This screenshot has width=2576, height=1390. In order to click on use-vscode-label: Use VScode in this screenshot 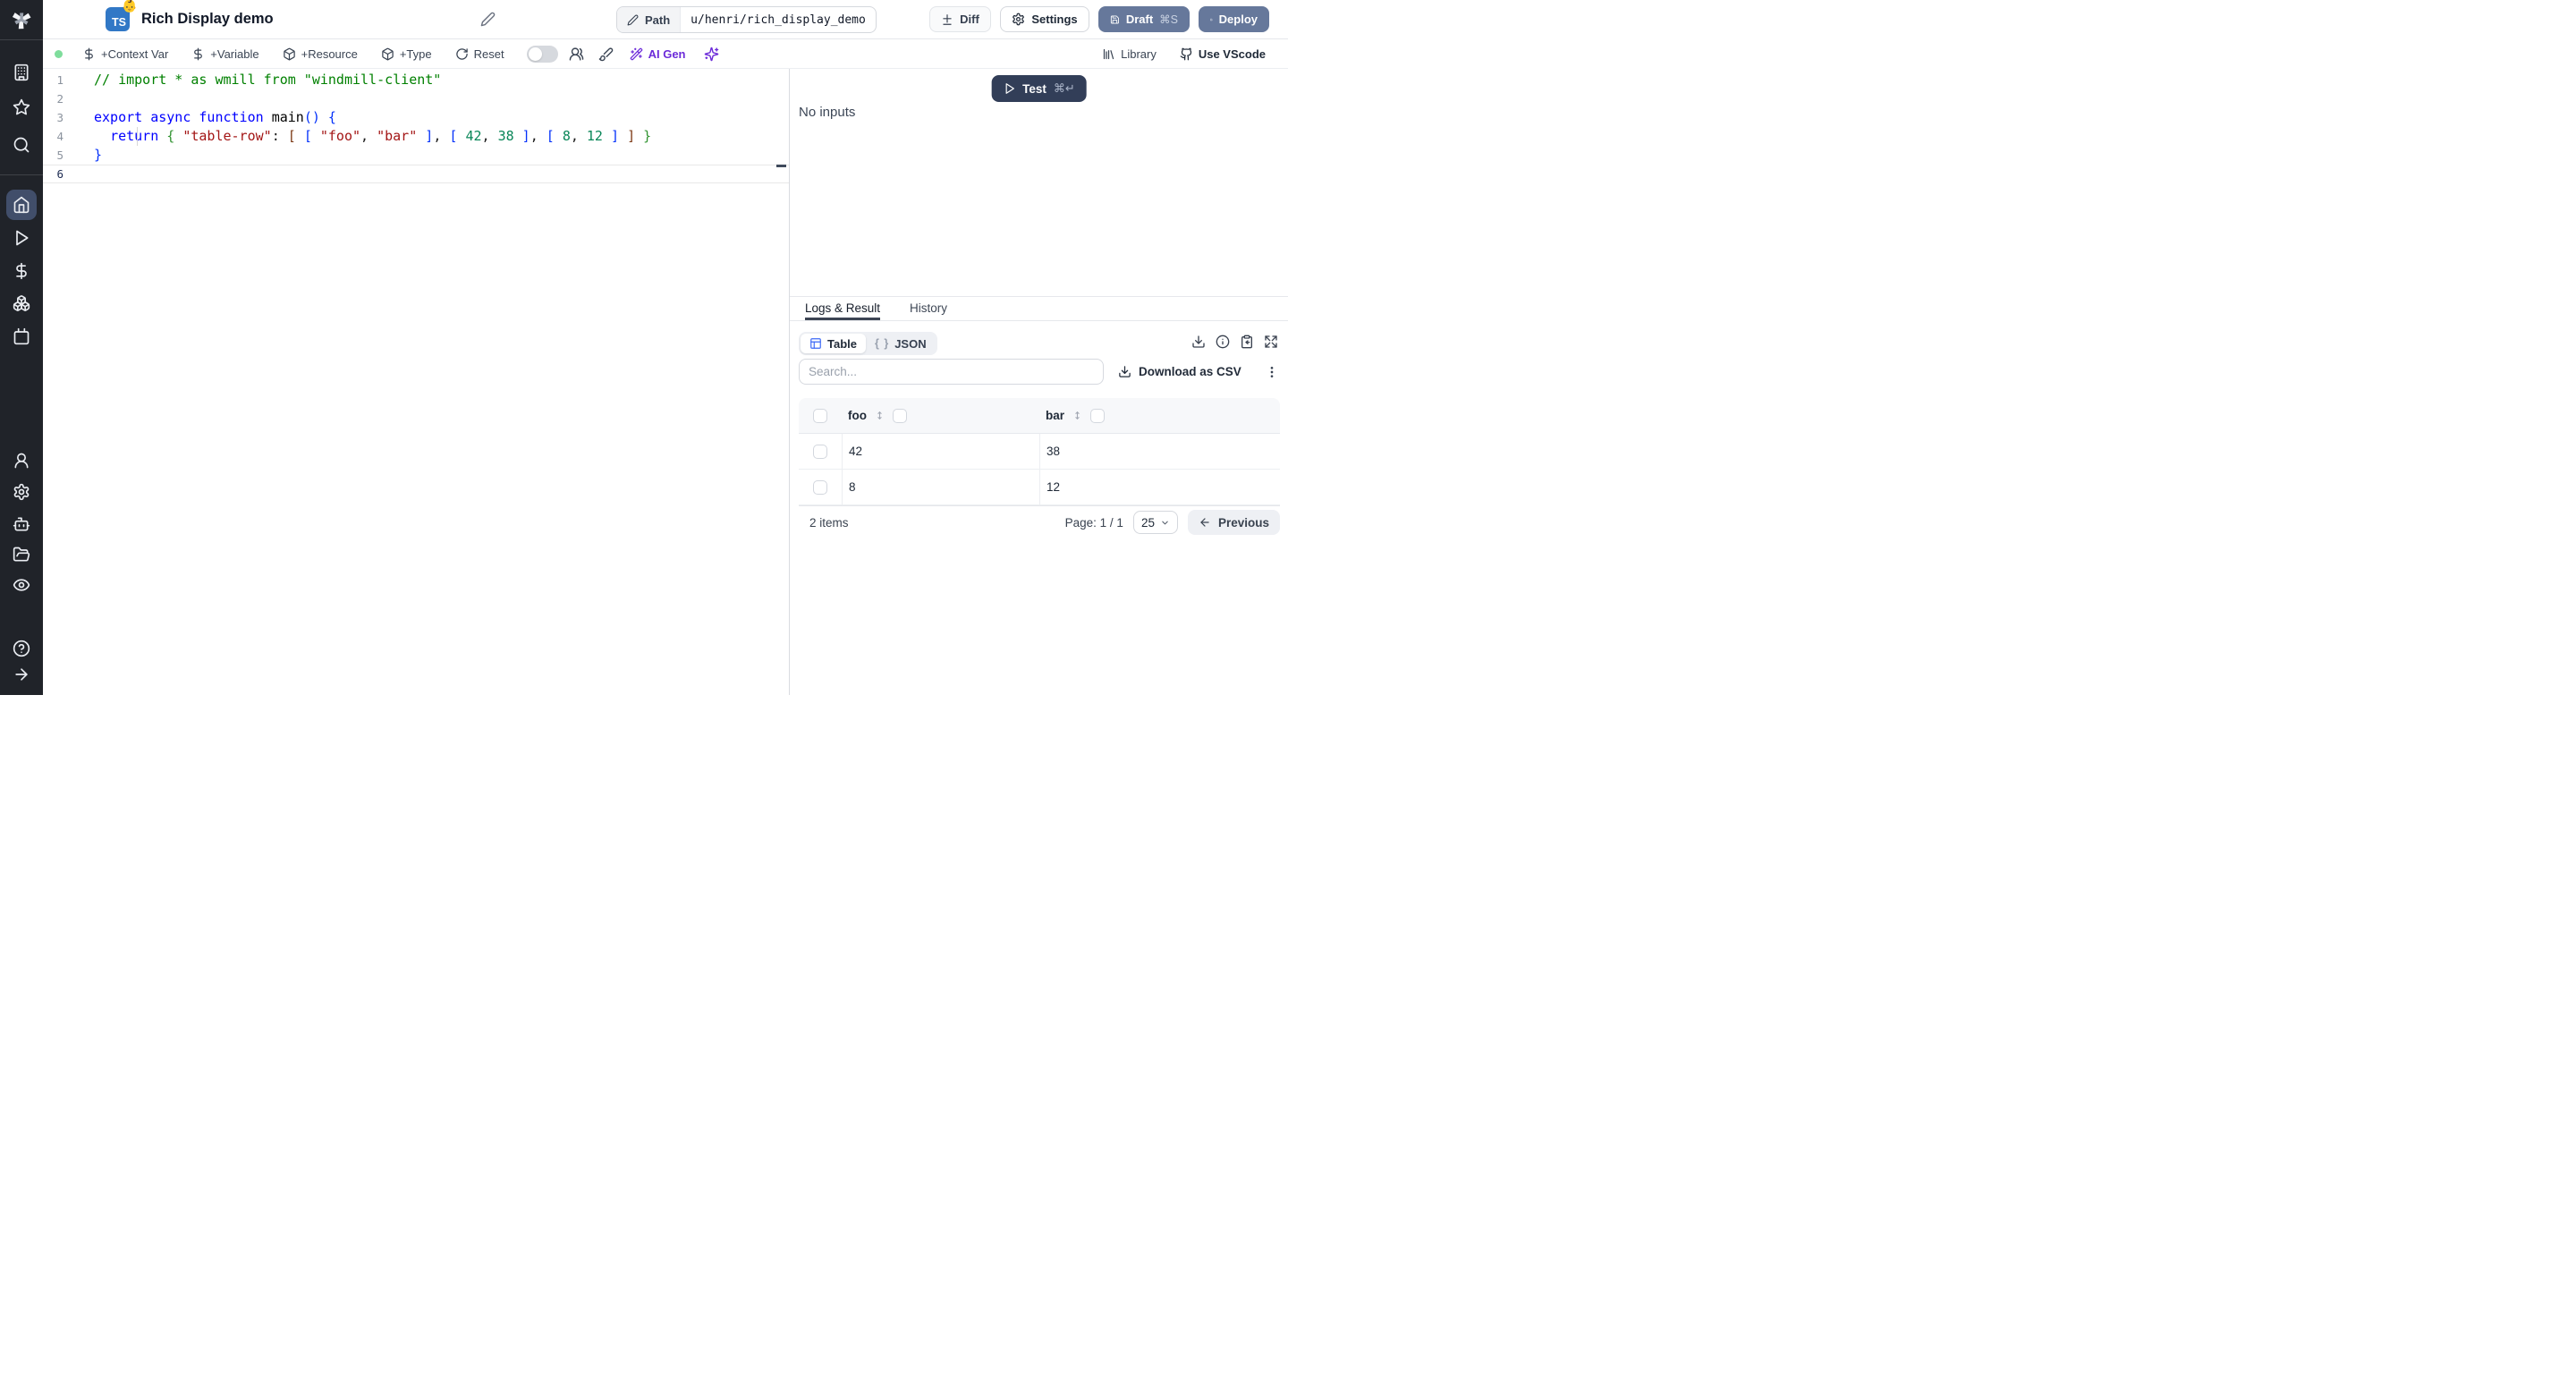, I will do `click(1232, 54)`.